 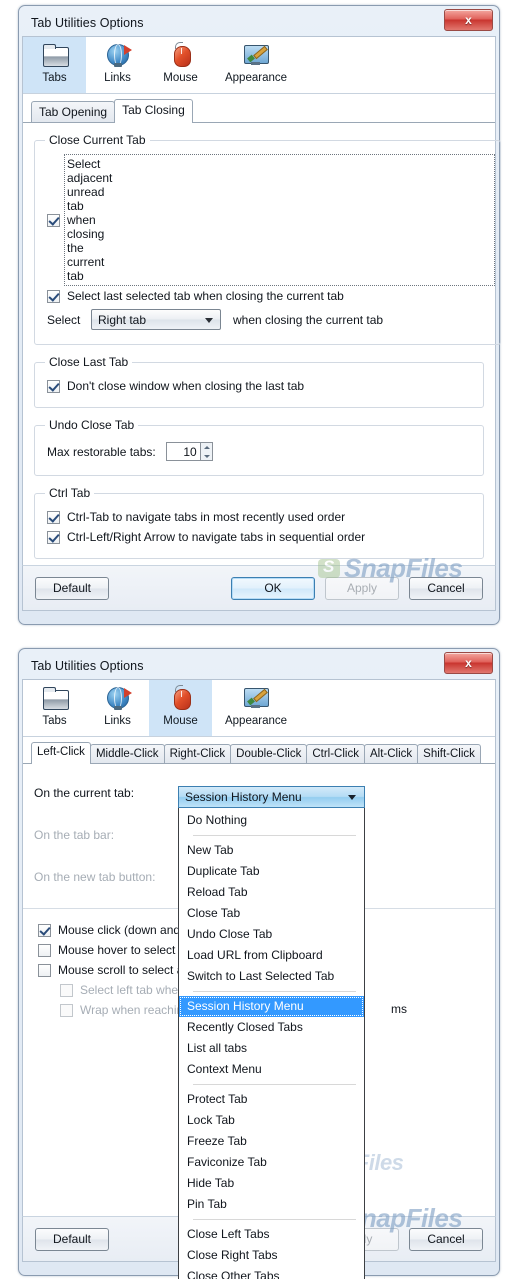 What do you see at coordinates (44, 950) in the screenshot?
I see `checkbox-mouse-hover` at bounding box center [44, 950].